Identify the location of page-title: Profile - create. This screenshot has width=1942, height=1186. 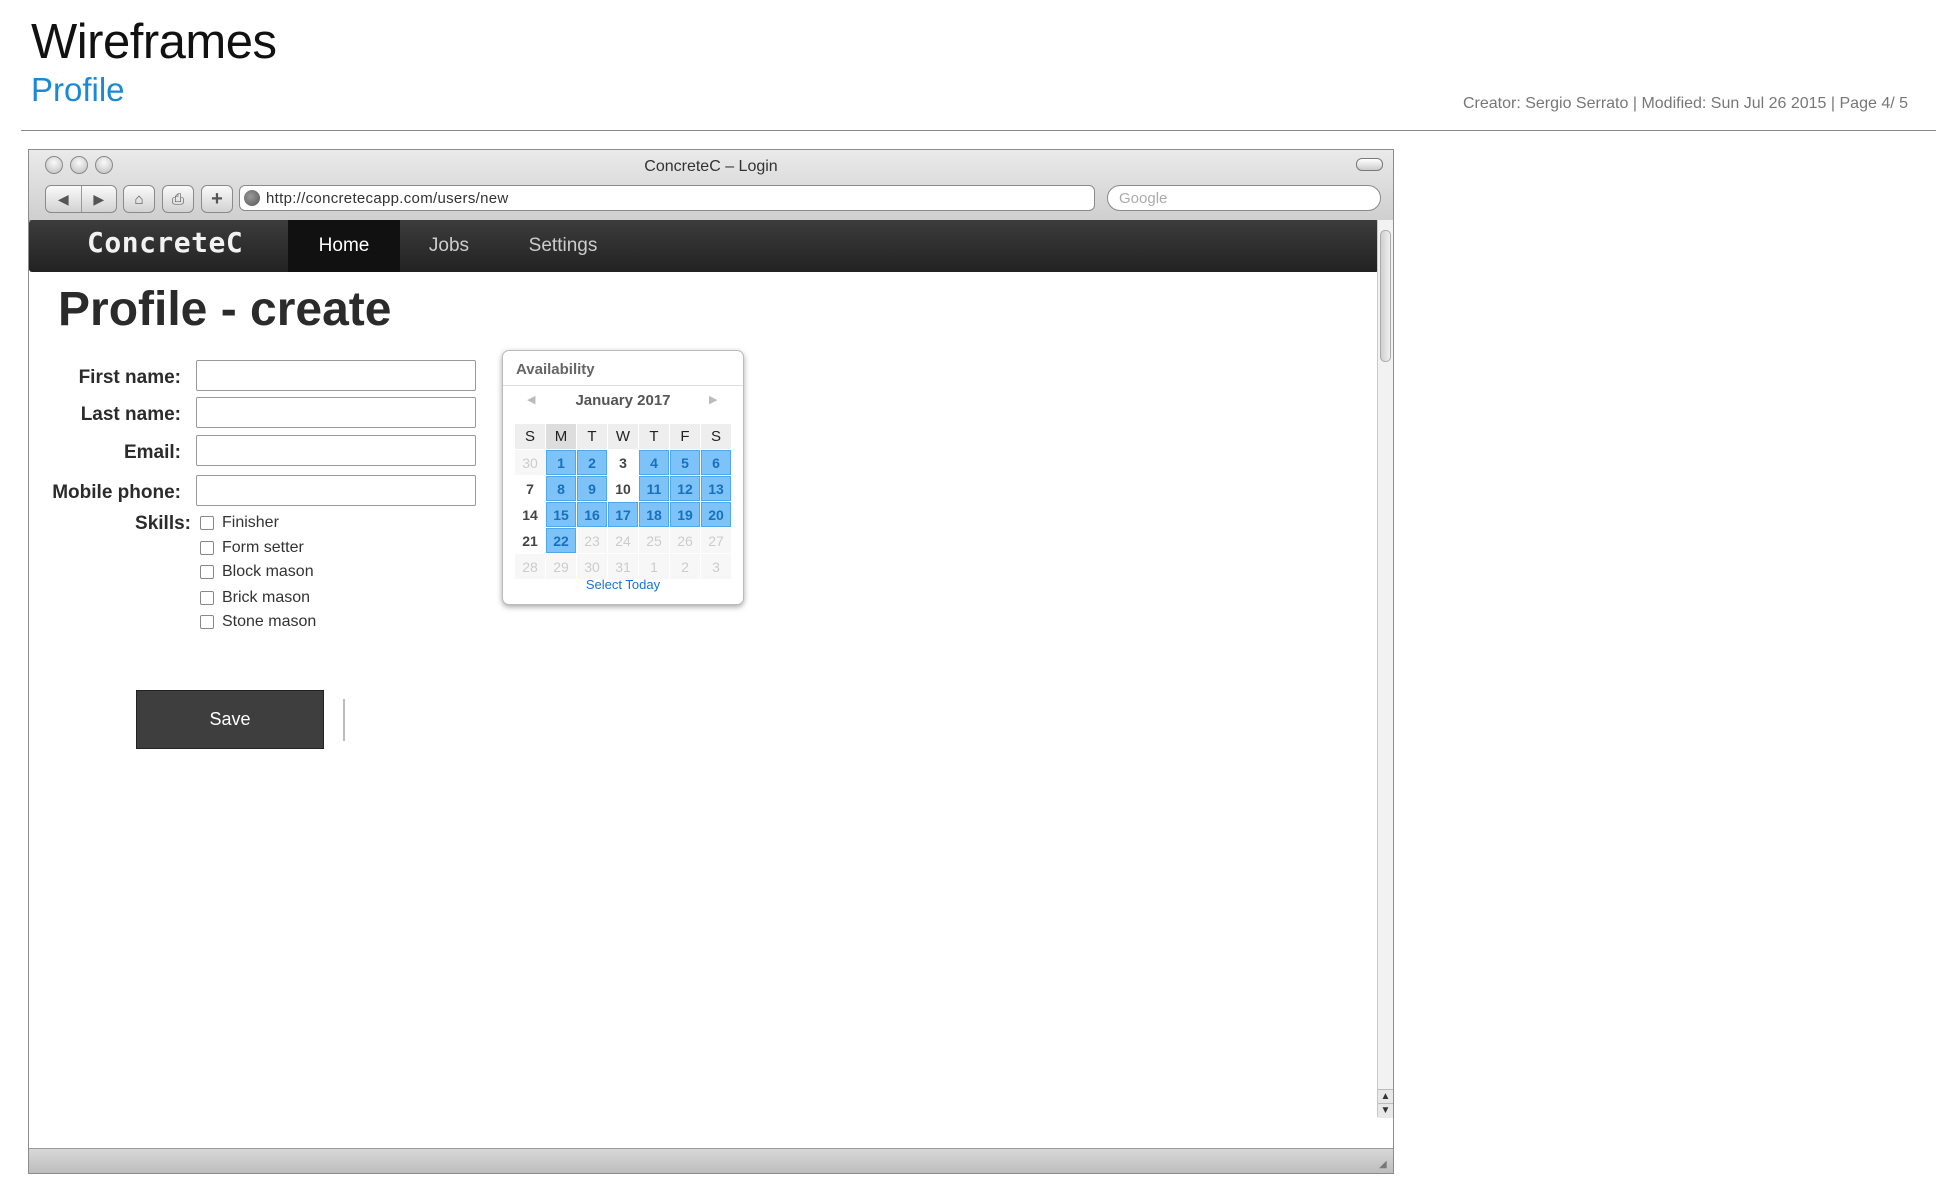
(225, 309).